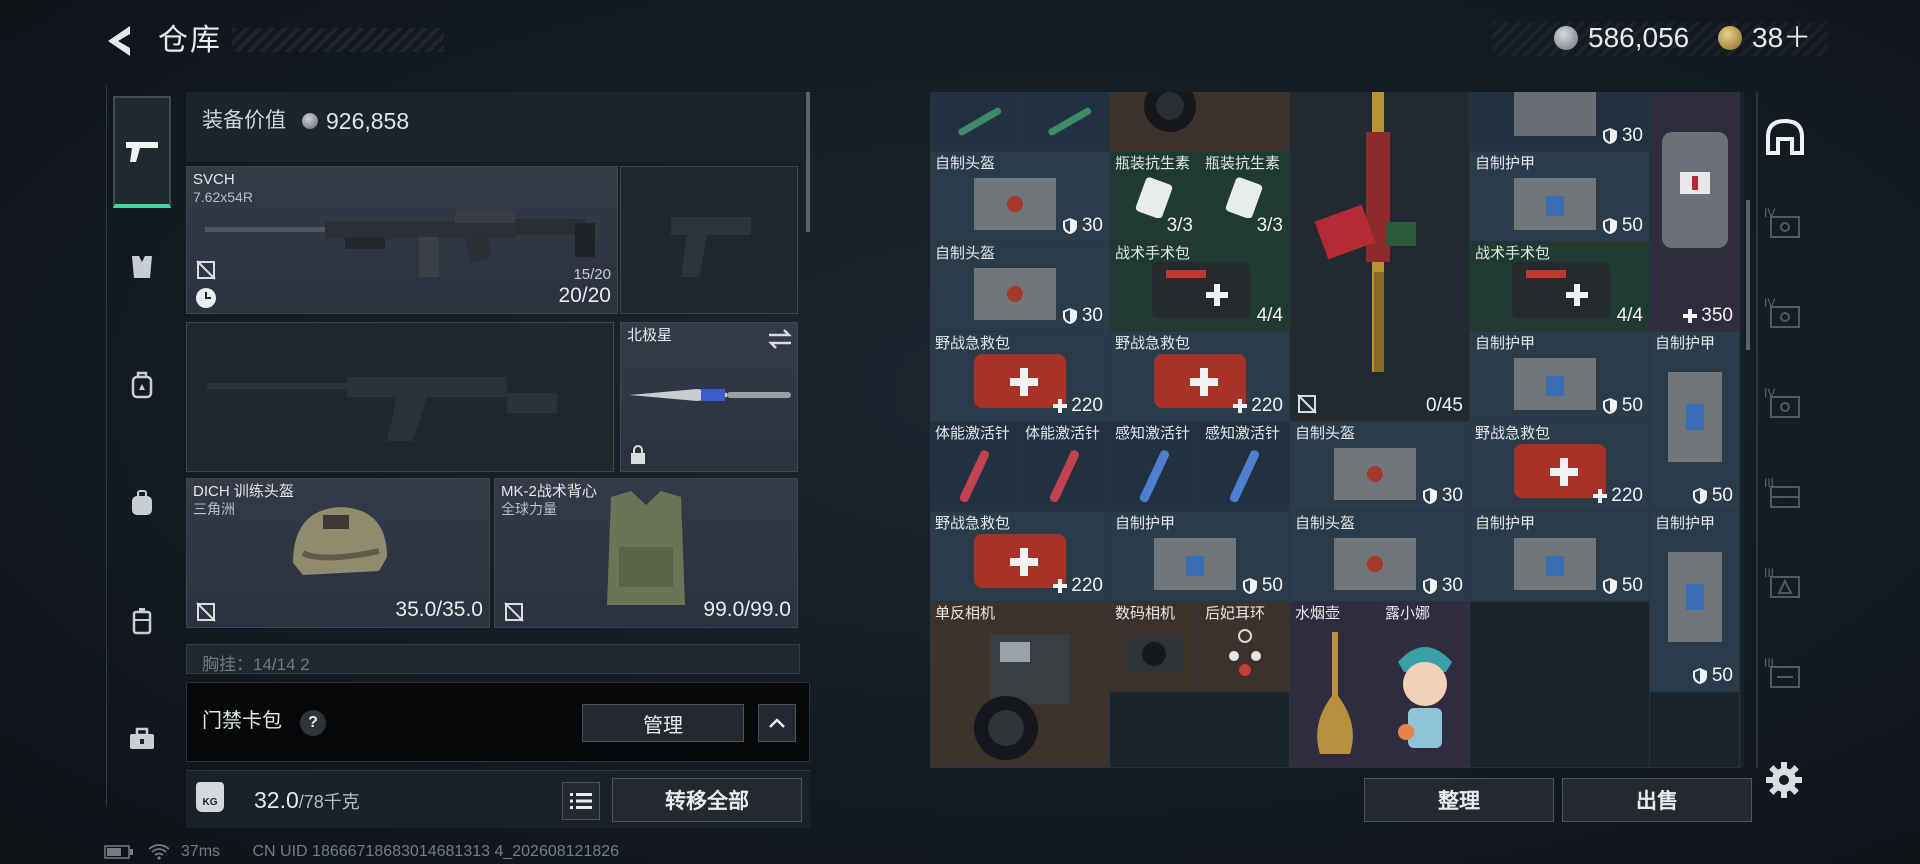 The width and height of the screenshot is (1920, 864). What do you see at coordinates (1179, 225) in the screenshot?
I see `item-value: 3/3` at bounding box center [1179, 225].